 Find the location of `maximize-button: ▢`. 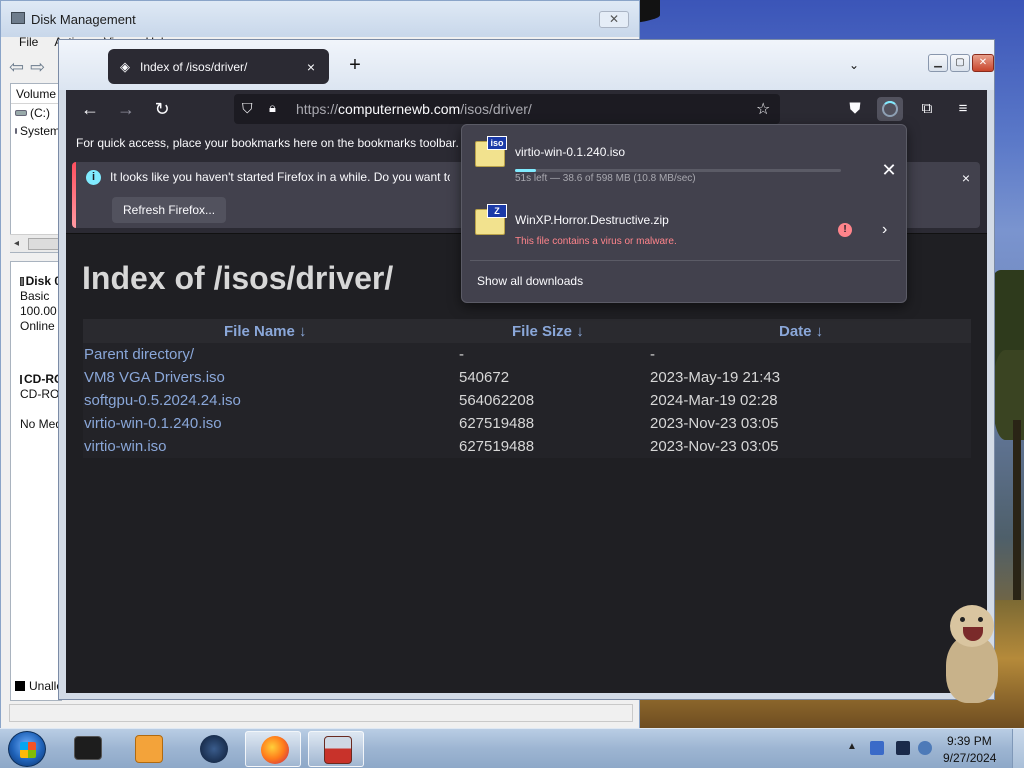

maximize-button: ▢ is located at coordinates (960, 63).